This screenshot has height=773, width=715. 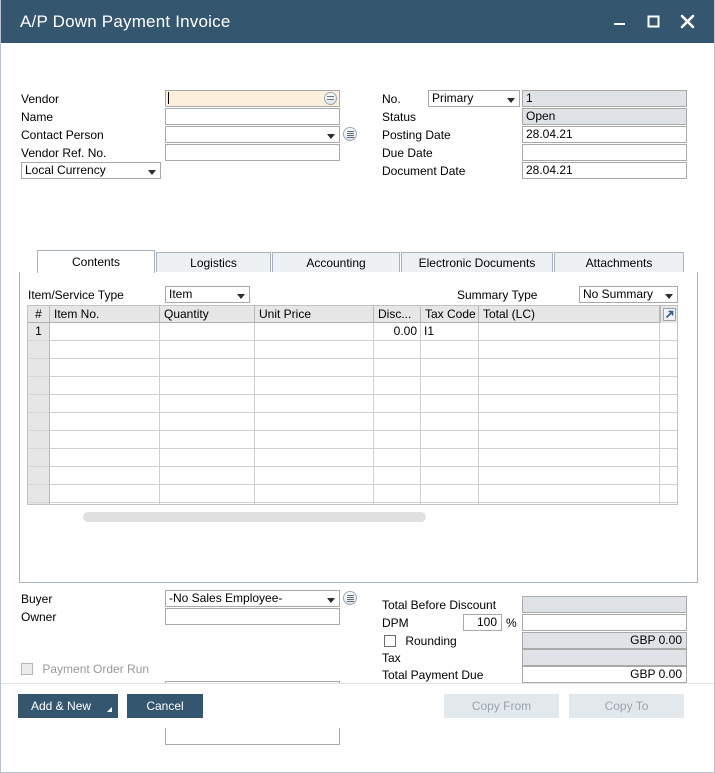 I want to click on cell-unit-price, so click(x=314, y=332).